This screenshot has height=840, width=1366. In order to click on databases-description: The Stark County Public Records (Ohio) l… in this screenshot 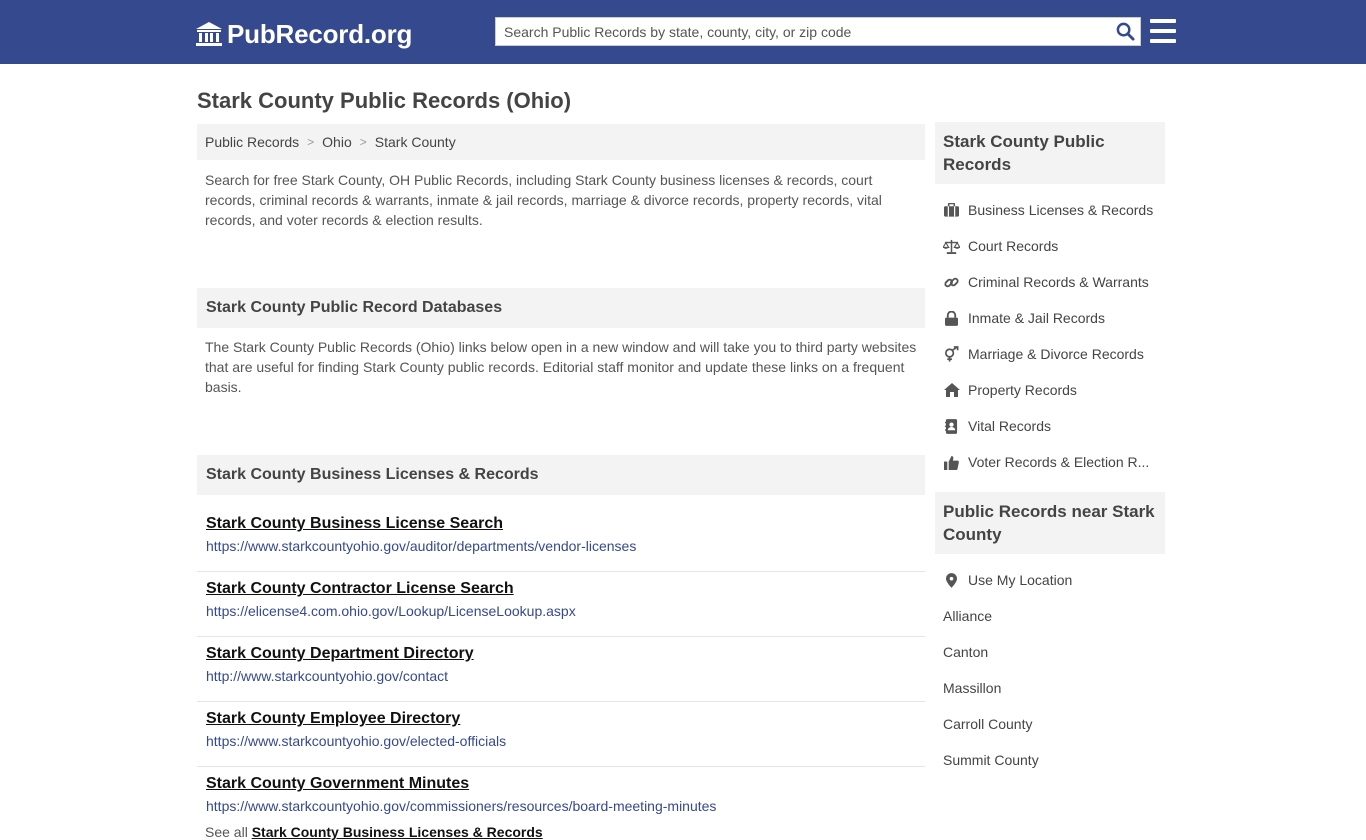, I will do `click(561, 367)`.